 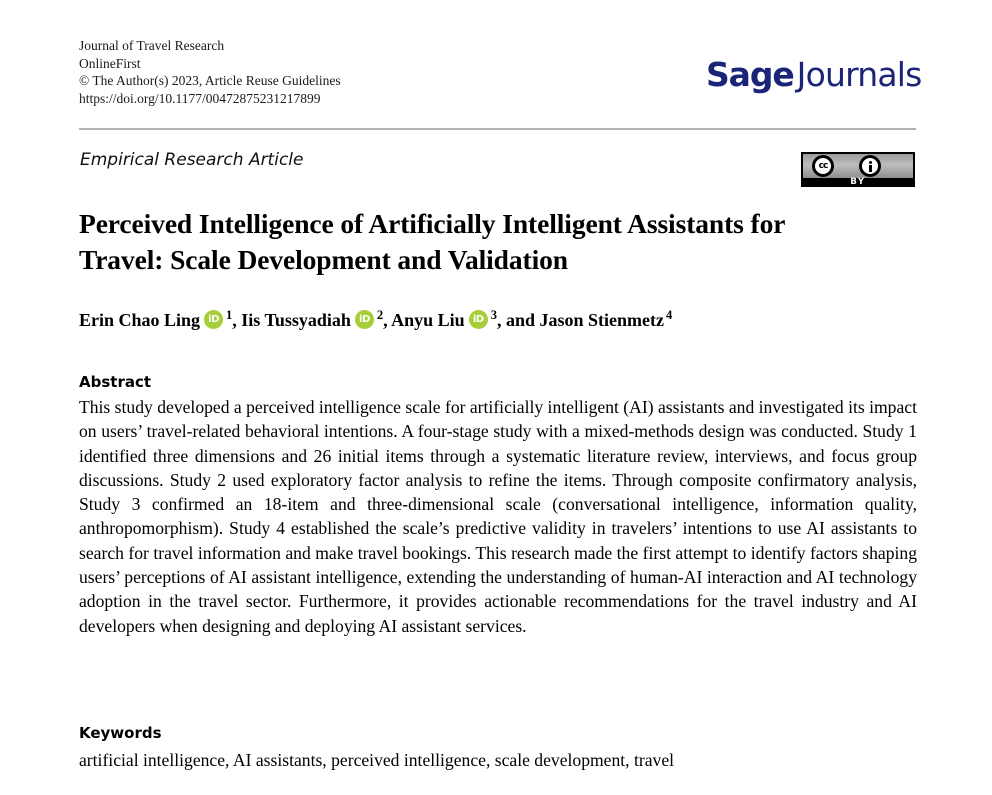 What do you see at coordinates (859, 74) in the screenshot?
I see `logo-brand-secondary: Journals` at bounding box center [859, 74].